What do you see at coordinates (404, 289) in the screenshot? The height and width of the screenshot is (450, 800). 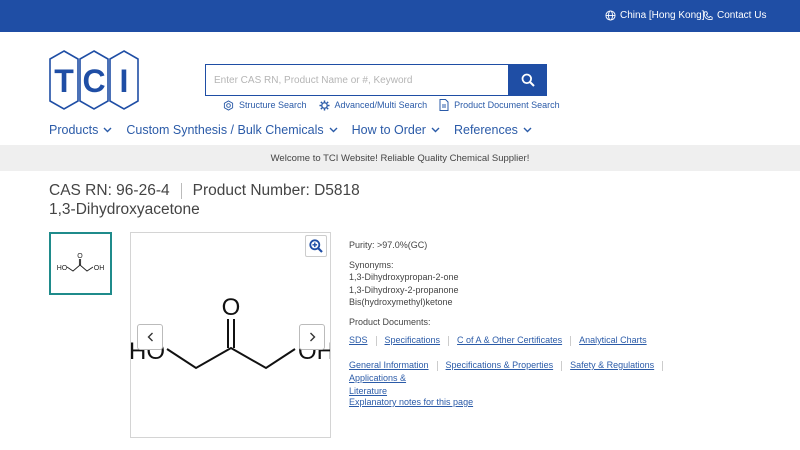 I see `synonym-item: 1,3-Dihydroxy-2-propanone` at bounding box center [404, 289].